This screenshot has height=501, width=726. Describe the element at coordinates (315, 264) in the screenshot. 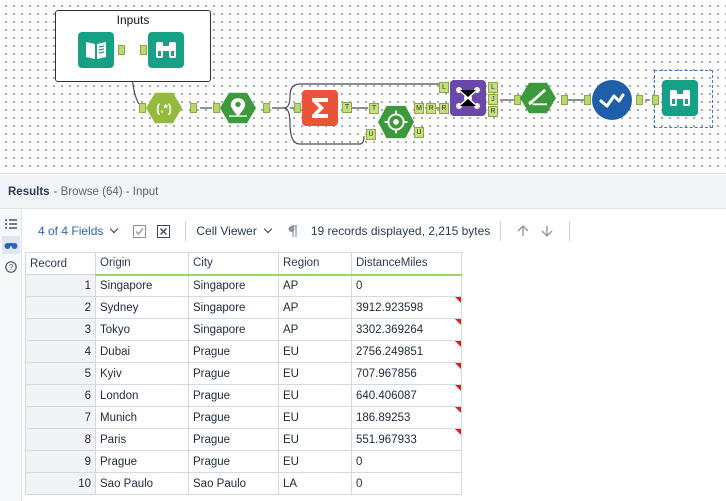

I see `column-header-region: Region` at that location.